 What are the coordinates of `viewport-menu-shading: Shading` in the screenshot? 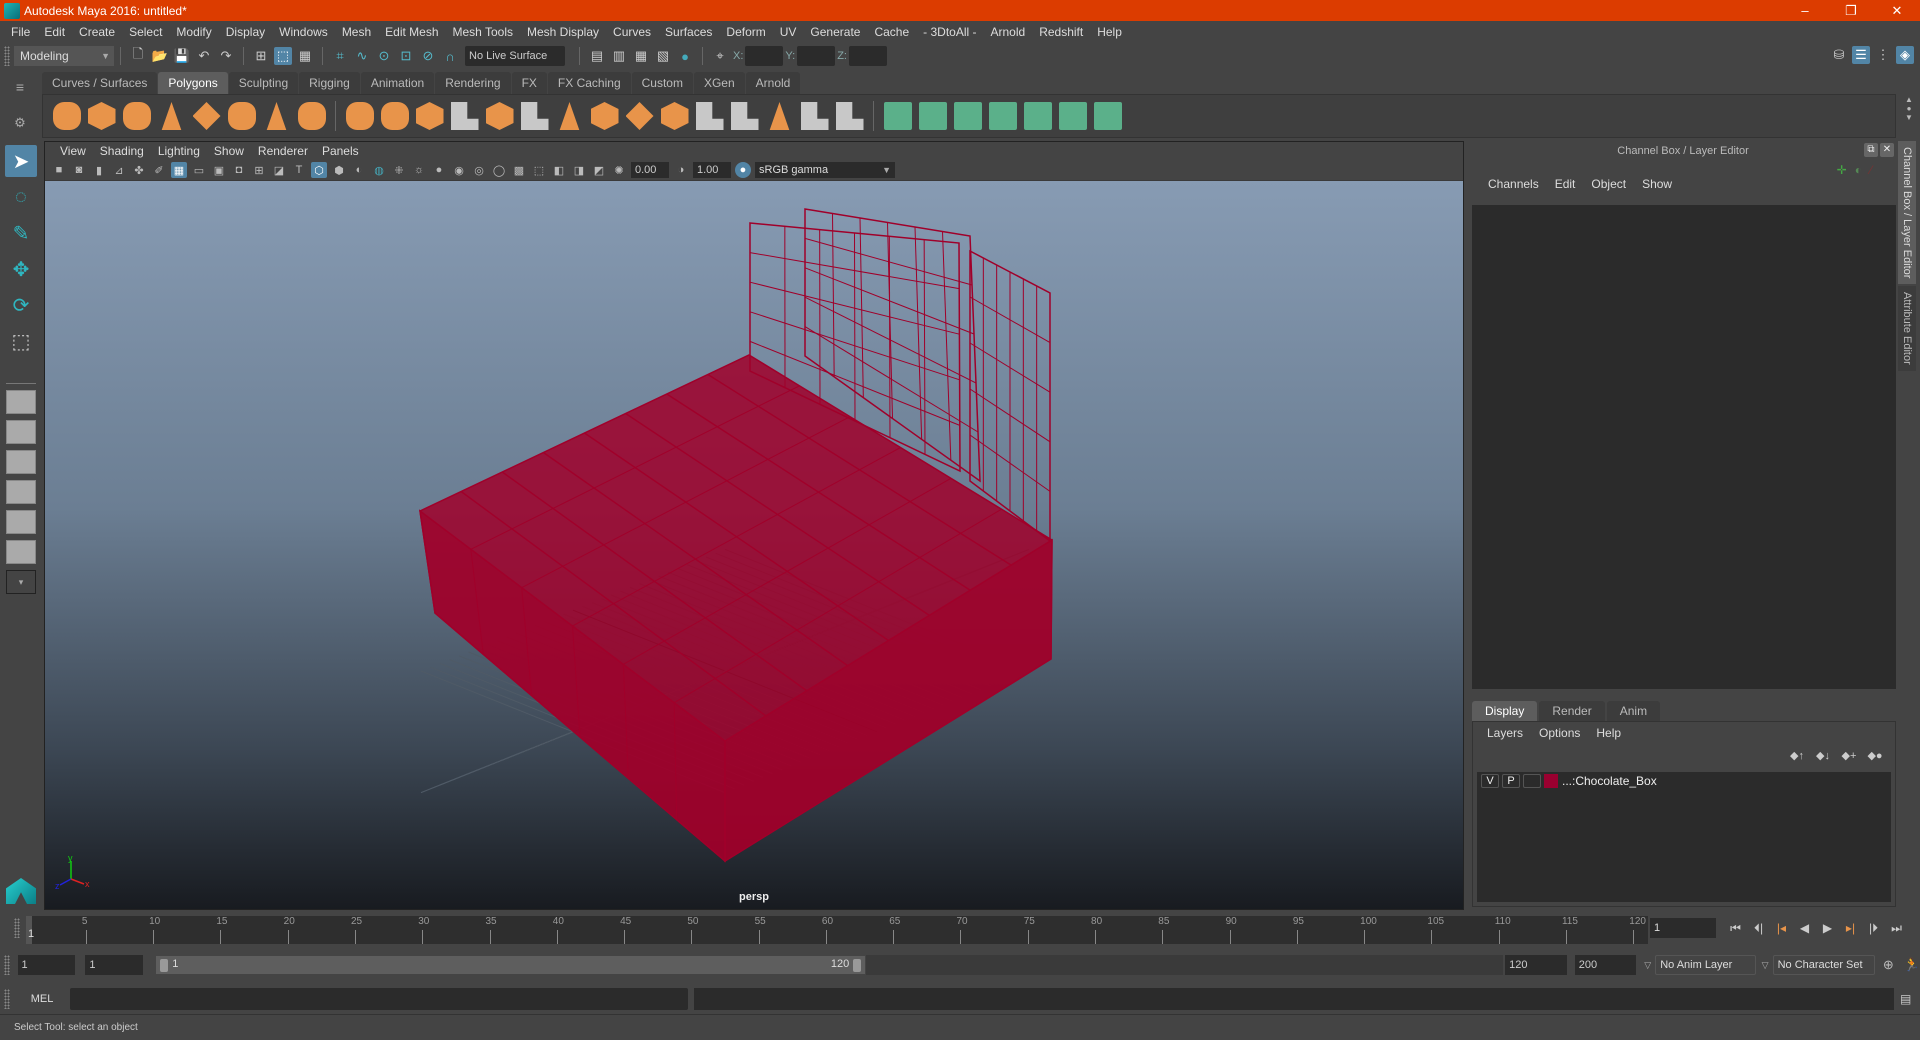 It's located at (122, 151).